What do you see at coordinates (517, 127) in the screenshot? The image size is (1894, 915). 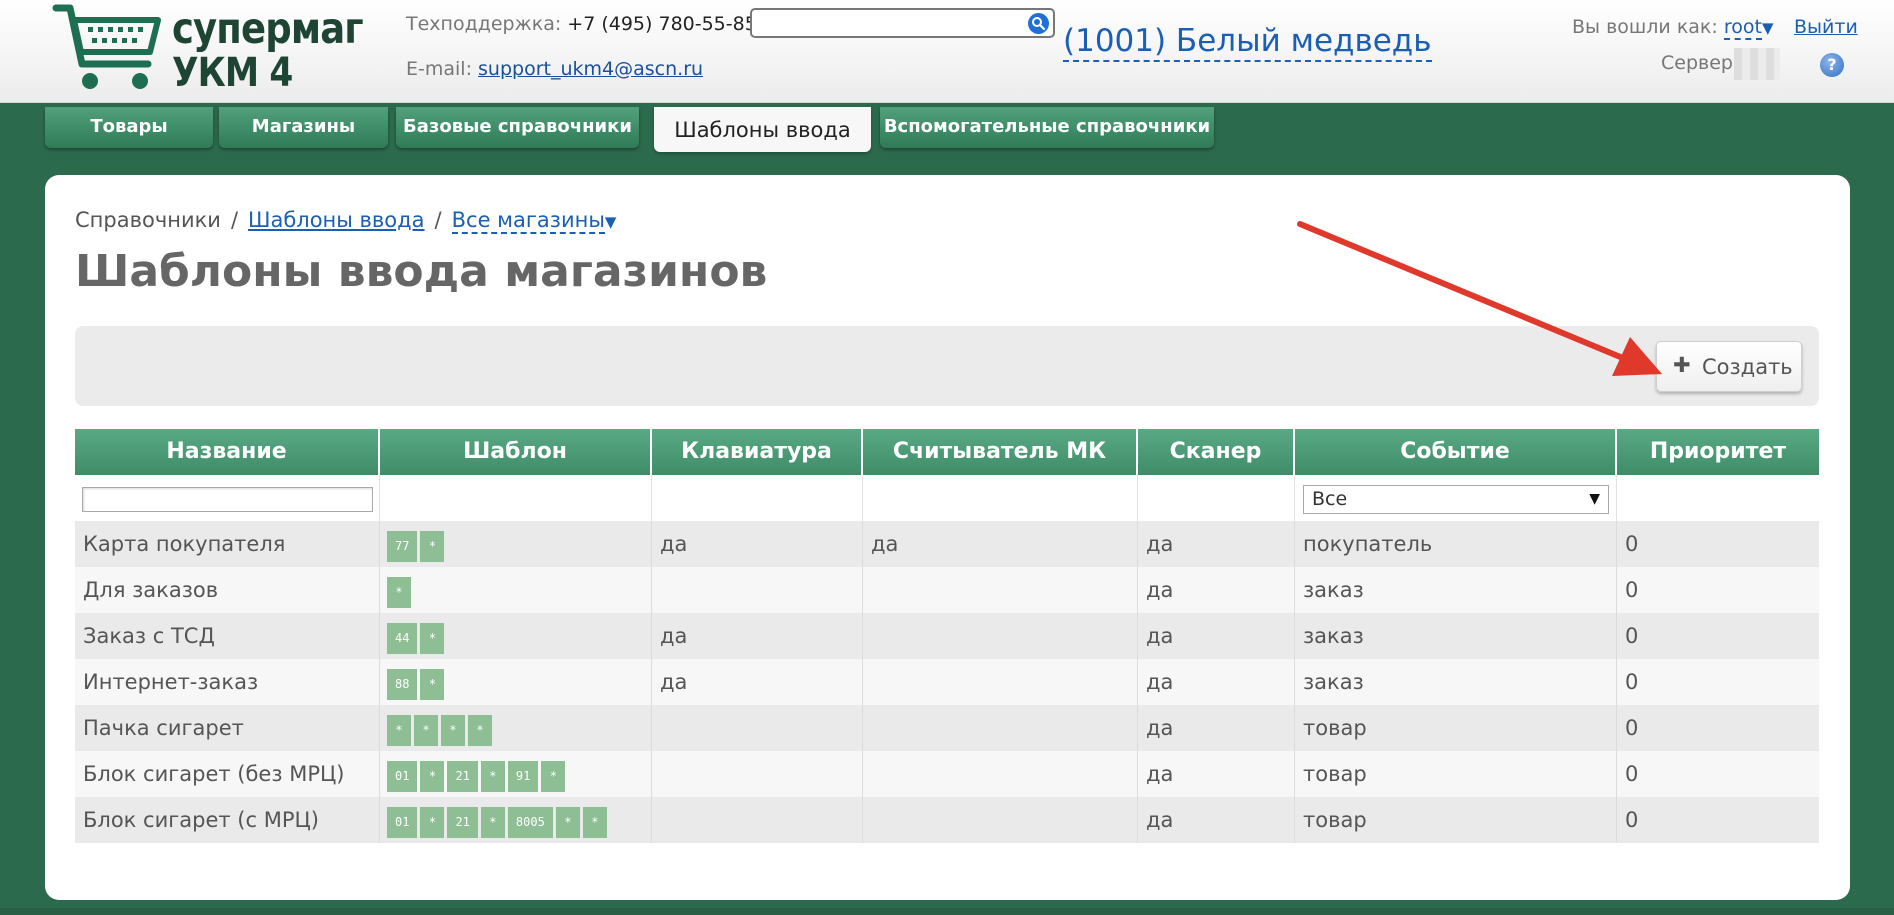 I see `tab-base-references: Базовые справочники` at bounding box center [517, 127].